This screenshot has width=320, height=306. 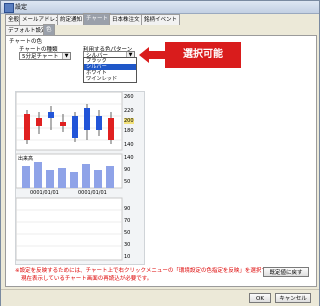 What do you see at coordinates (71, 19) in the screenshot?
I see `tab-execution-notice: 約定通知` at bounding box center [71, 19].